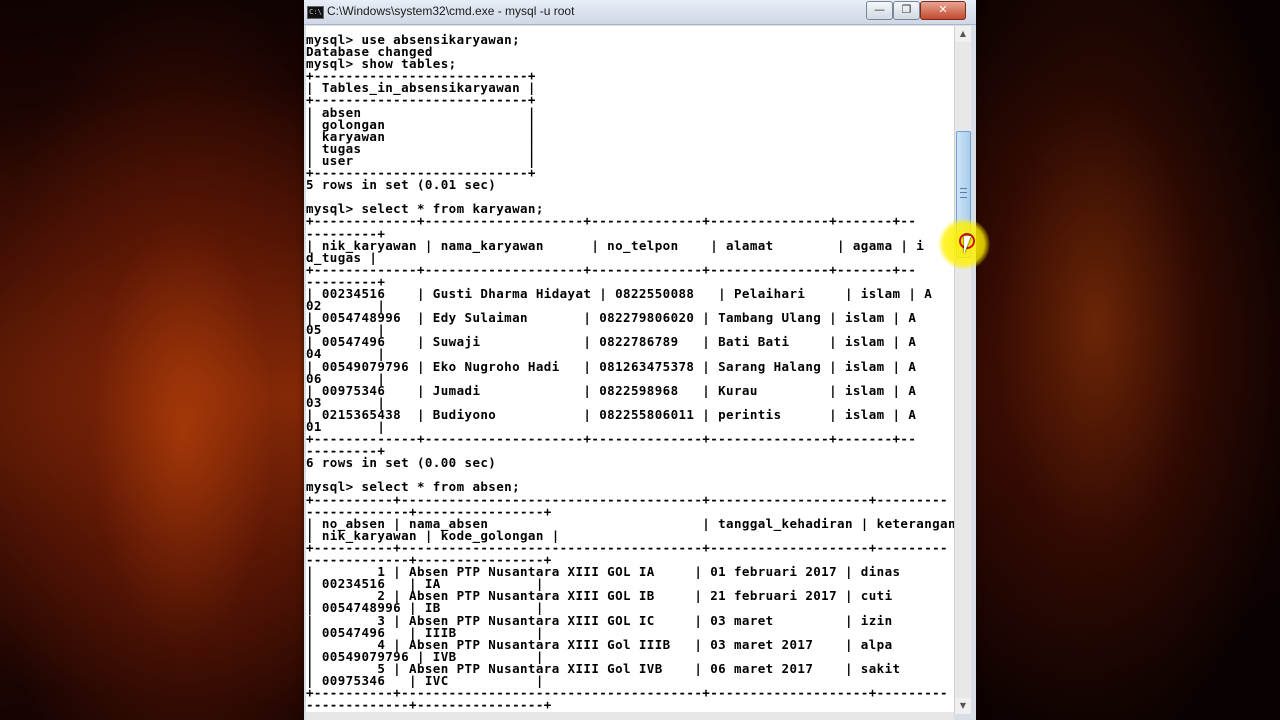 This screenshot has width=1280, height=720. I want to click on vertical-scrollbar: ▲ ▼, so click(962, 370).